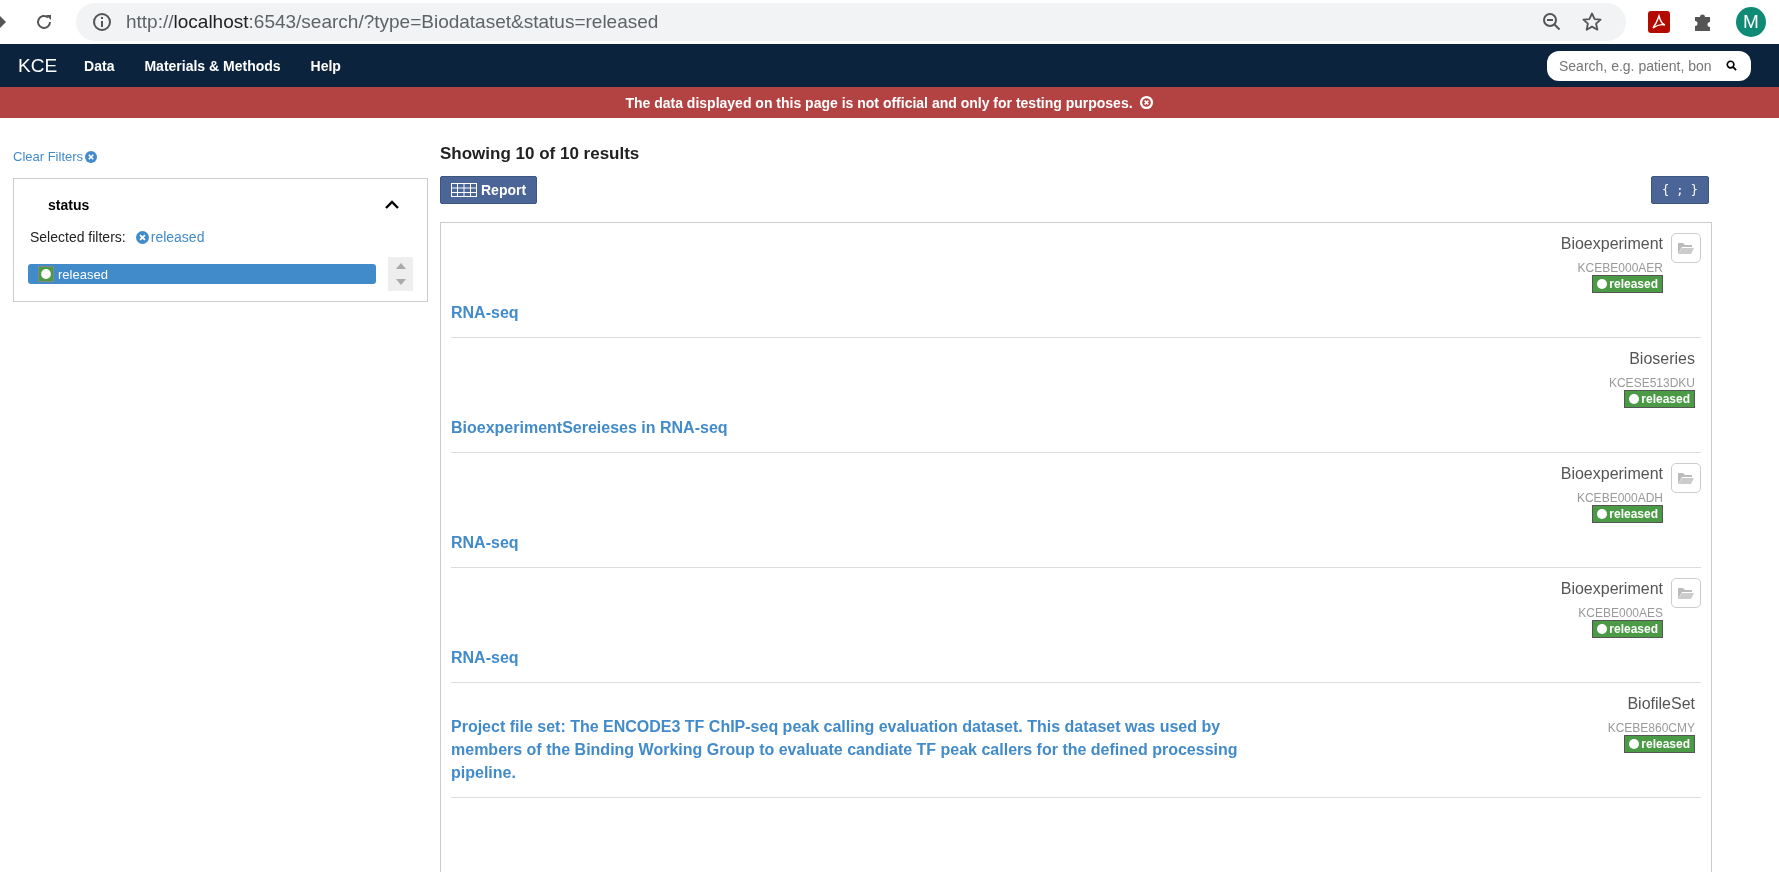  I want to click on address-bar: http://localhost:6543/search/?type=Biodataset&status=released, so click(851, 22).